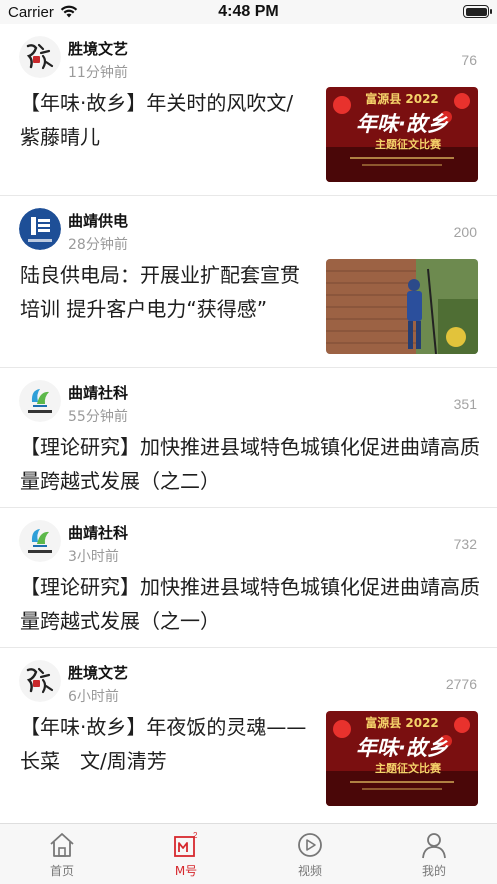  Describe the element at coordinates (402, 306) in the screenshot. I see `article-thumbnail` at that location.